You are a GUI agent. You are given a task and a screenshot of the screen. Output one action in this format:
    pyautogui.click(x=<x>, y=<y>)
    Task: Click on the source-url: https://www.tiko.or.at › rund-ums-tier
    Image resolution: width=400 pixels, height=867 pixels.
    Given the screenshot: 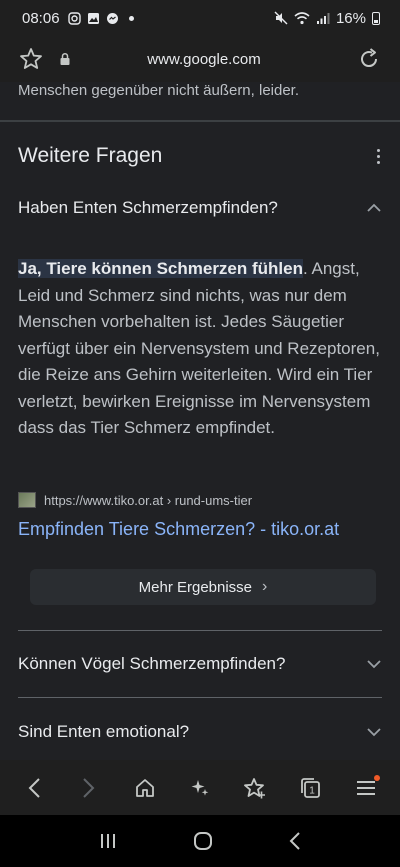 What is the action you would take?
    pyautogui.click(x=148, y=500)
    